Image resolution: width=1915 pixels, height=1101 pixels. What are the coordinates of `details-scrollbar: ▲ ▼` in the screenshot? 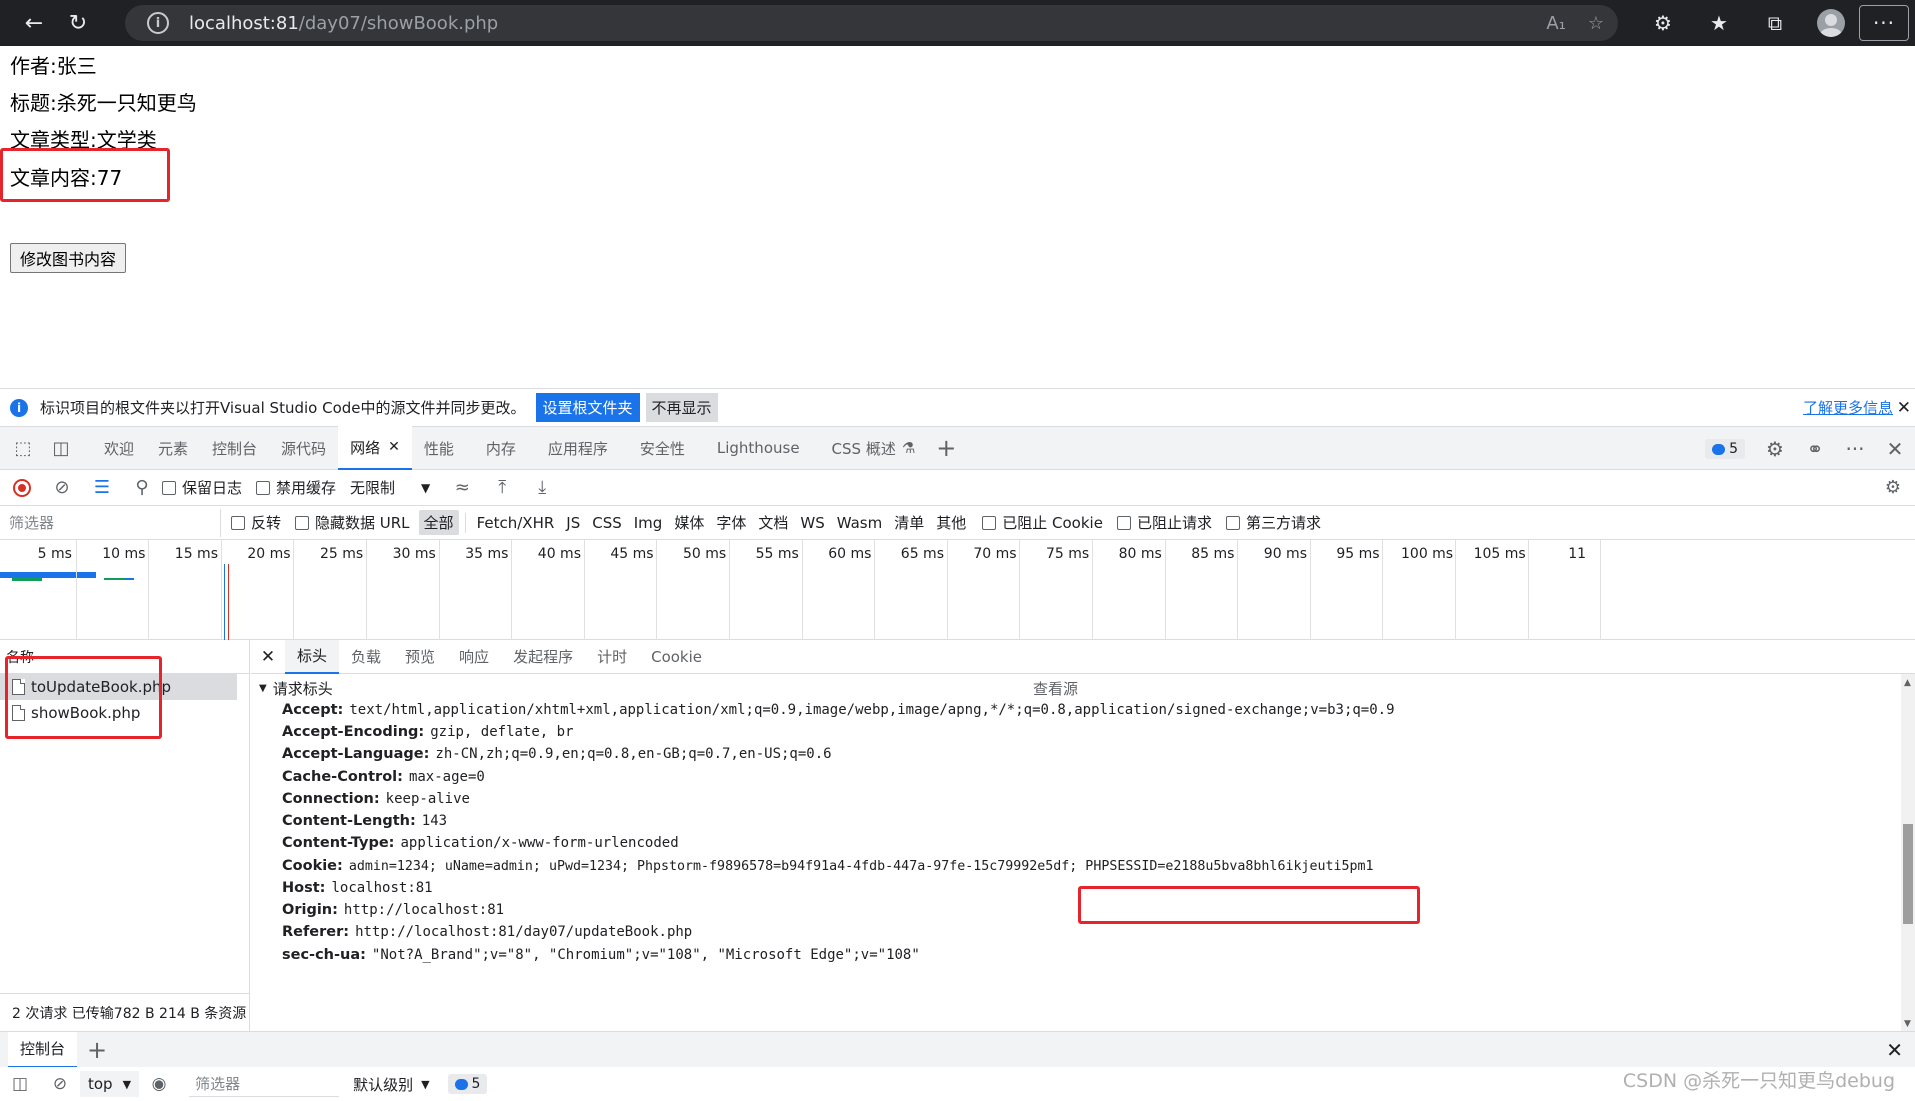 It's located at (1908, 852).